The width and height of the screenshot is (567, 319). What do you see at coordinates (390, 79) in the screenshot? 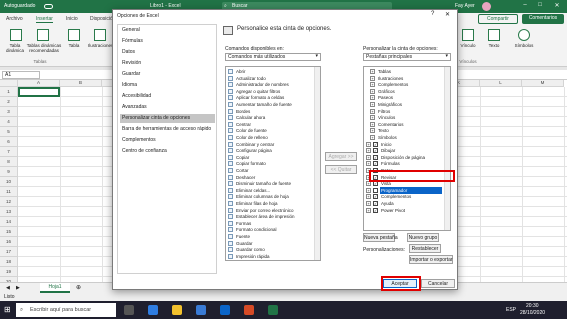
I see `tree-subitem: Ilustraciones` at bounding box center [390, 79].